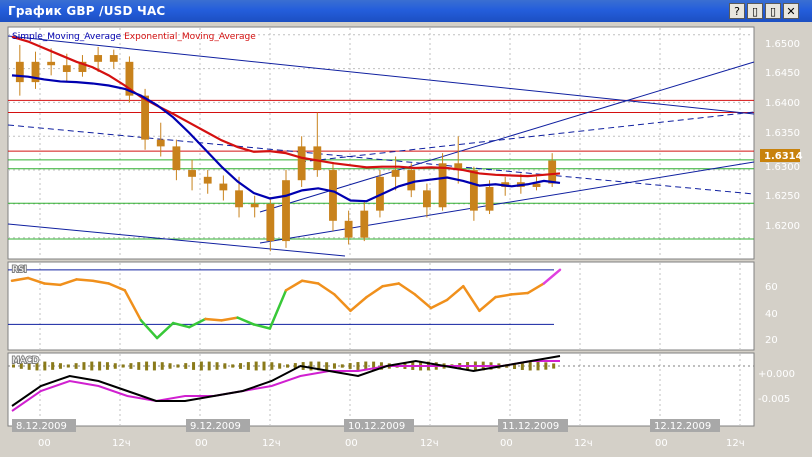 The width and height of the screenshot is (812, 457). What do you see at coordinates (782, 73) in the screenshot?
I see `price-tick: 1.6450` at bounding box center [782, 73].